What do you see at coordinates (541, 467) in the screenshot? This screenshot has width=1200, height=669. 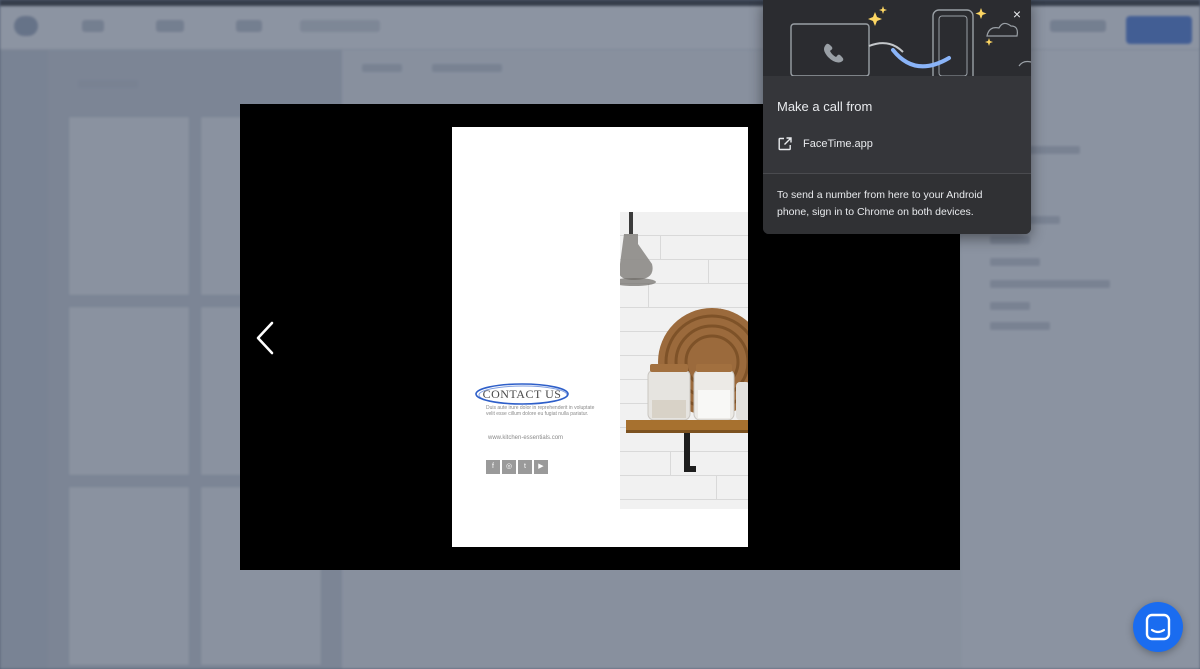 I see `youtube-icon: ▶` at bounding box center [541, 467].